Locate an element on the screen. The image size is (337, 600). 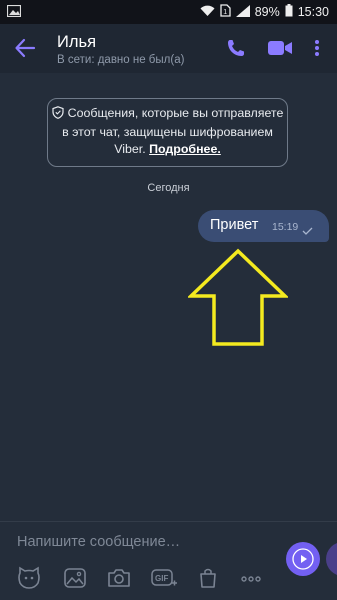
message-input is located at coordinates (142, 542).